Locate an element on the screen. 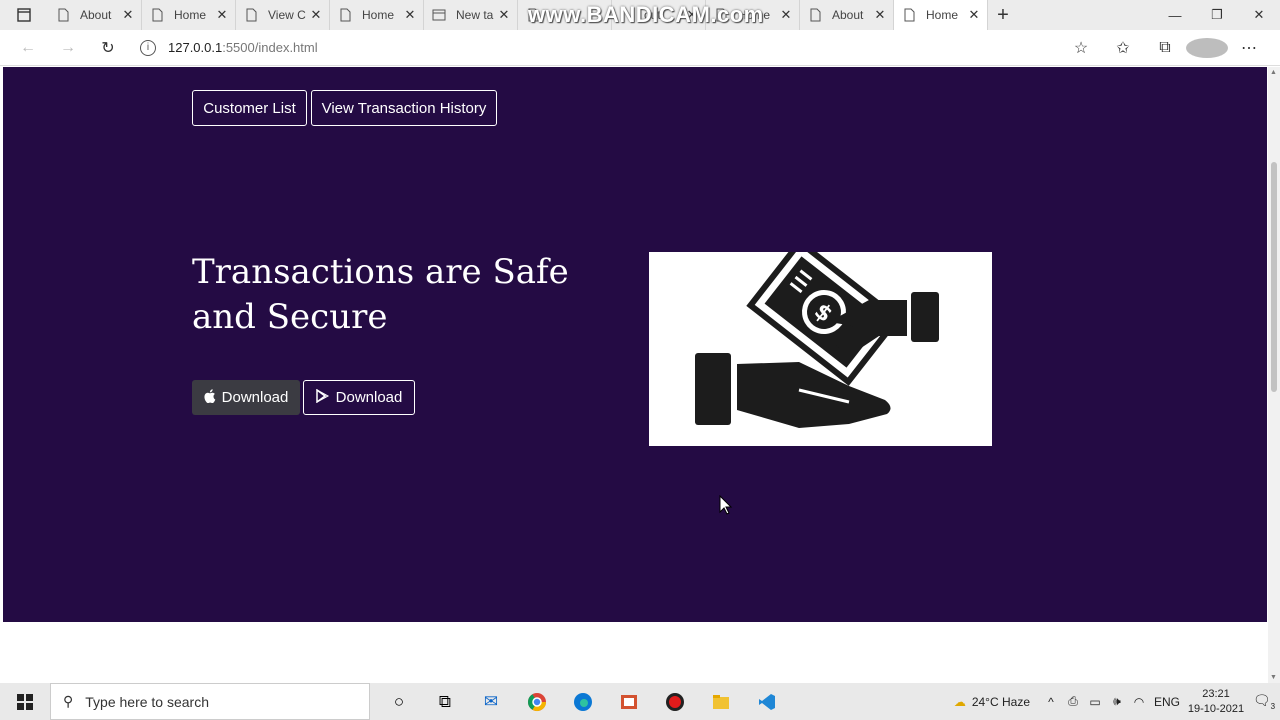 This screenshot has width=1280, height=720. mail-icon: ✉ is located at coordinates (491, 701).